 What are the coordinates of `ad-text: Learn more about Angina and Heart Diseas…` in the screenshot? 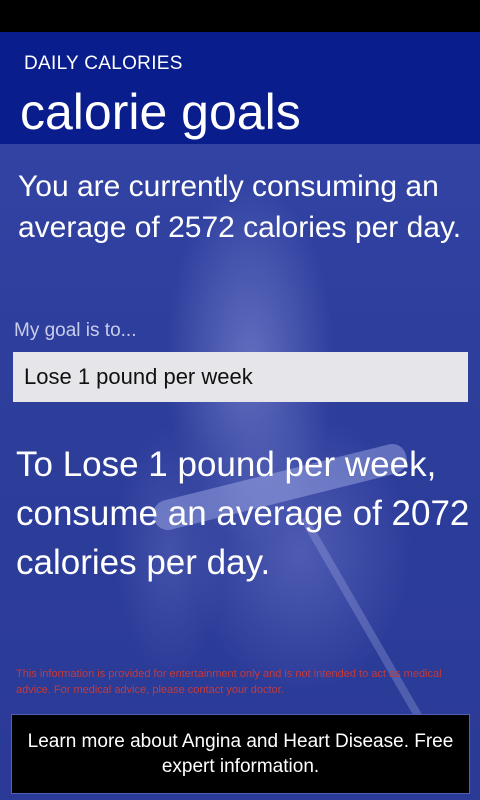 It's located at (240, 754).